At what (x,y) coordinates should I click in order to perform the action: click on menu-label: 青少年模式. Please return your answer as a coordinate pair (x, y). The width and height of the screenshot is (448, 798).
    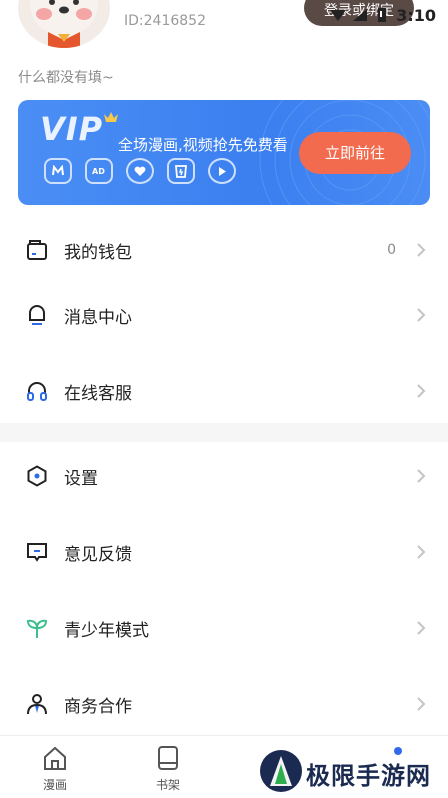
    Looking at the image, I should click on (106, 630).